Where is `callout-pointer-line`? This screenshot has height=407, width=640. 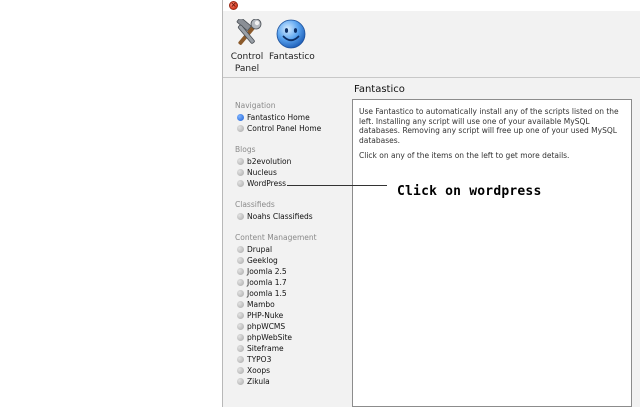
callout-pointer-line is located at coordinates (337, 185).